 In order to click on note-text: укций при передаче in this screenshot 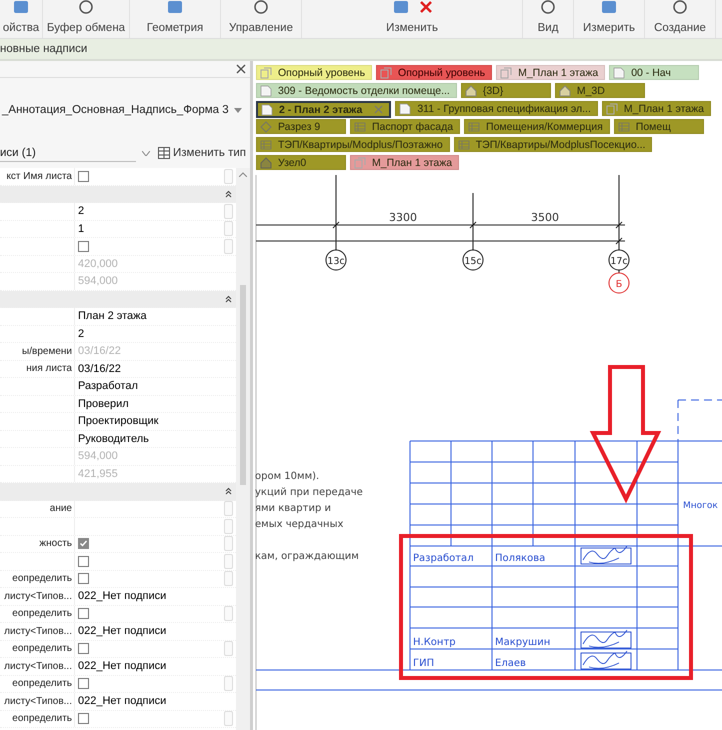, I will do `click(309, 492)`.